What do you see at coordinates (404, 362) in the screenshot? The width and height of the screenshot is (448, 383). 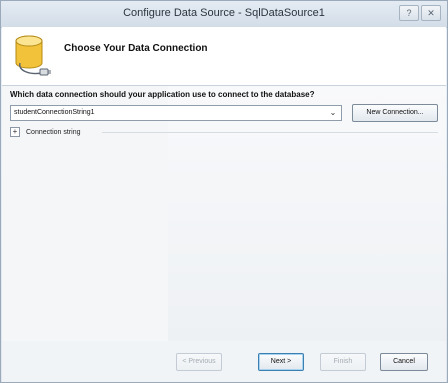 I see `cancel-button: Cancel` at bounding box center [404, 362].